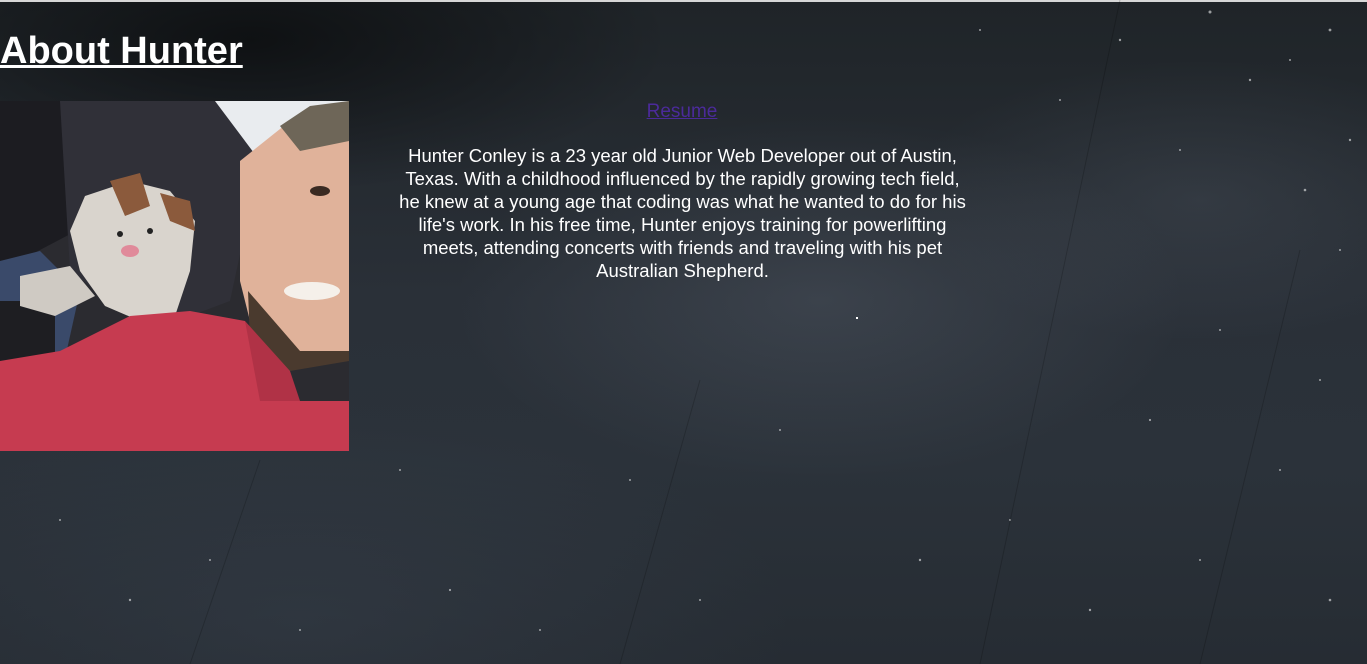 The image size is (1367, 664). I want to click on resume-link: Resume, so click(682, 112).